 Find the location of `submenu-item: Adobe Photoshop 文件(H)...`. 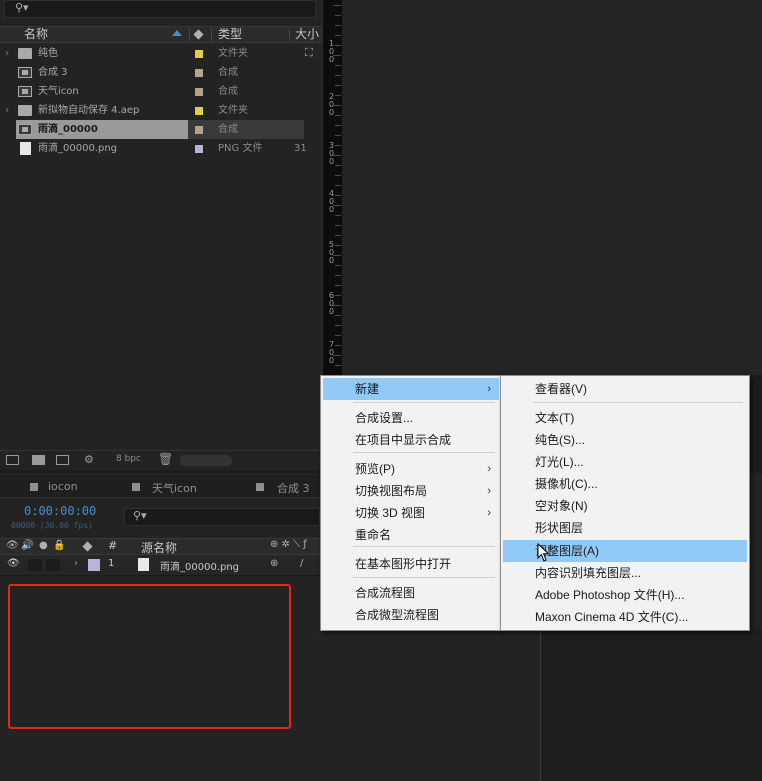

submenu-item: Adobe Photoshop 文件(H)... is located at coordinates (625, 595).